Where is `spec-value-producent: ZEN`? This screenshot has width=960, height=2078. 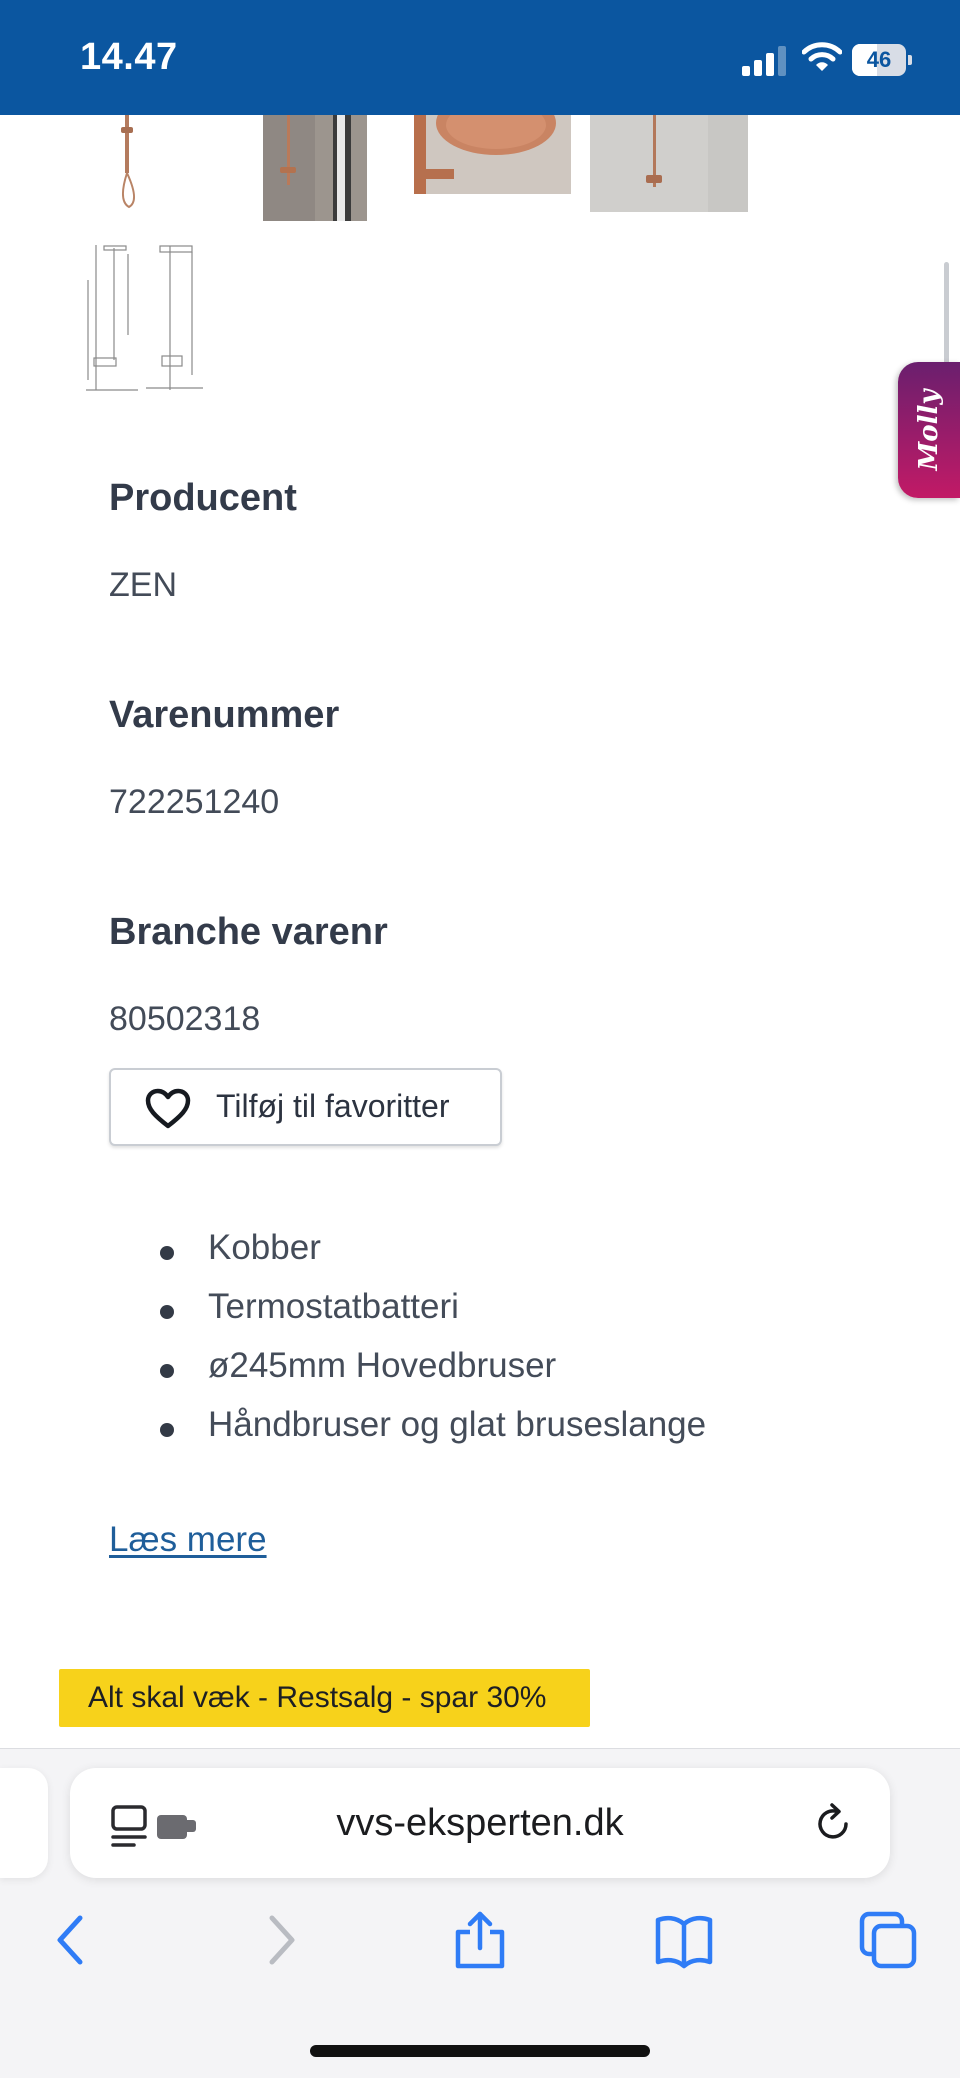 spec-value-producent: ZEN is located at coordinates (143, 585).